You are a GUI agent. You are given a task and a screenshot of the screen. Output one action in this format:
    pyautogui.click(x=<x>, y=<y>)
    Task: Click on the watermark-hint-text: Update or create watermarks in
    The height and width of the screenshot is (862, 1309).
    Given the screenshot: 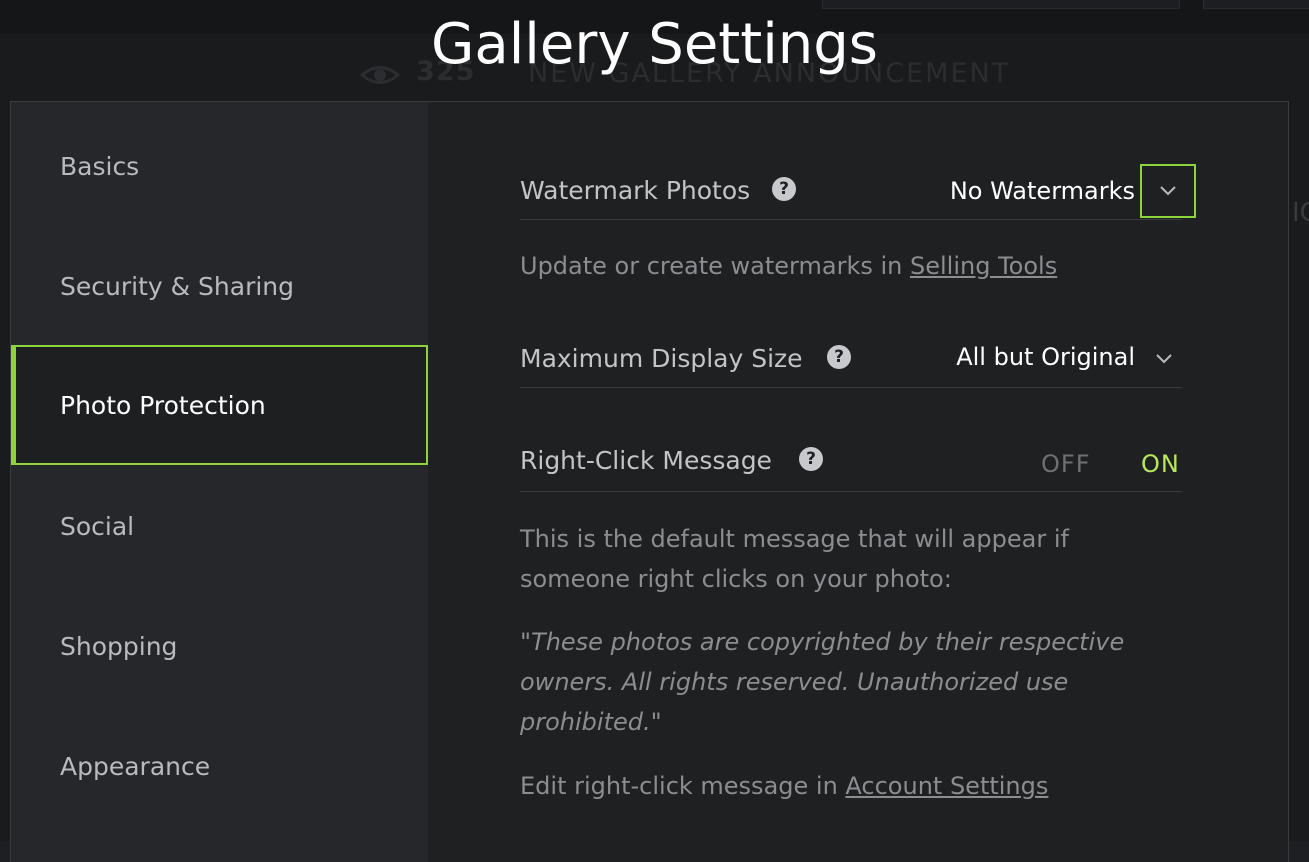 What is the action you would take?
    pyautogui.click(x=715, y=266)
    